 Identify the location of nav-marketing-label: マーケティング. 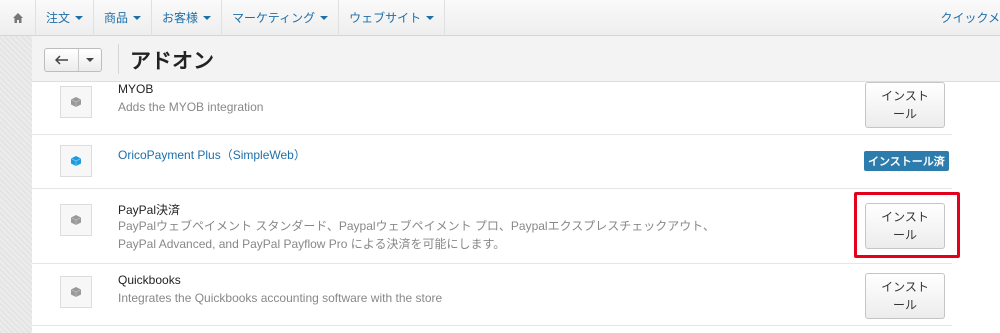
(274, 18).